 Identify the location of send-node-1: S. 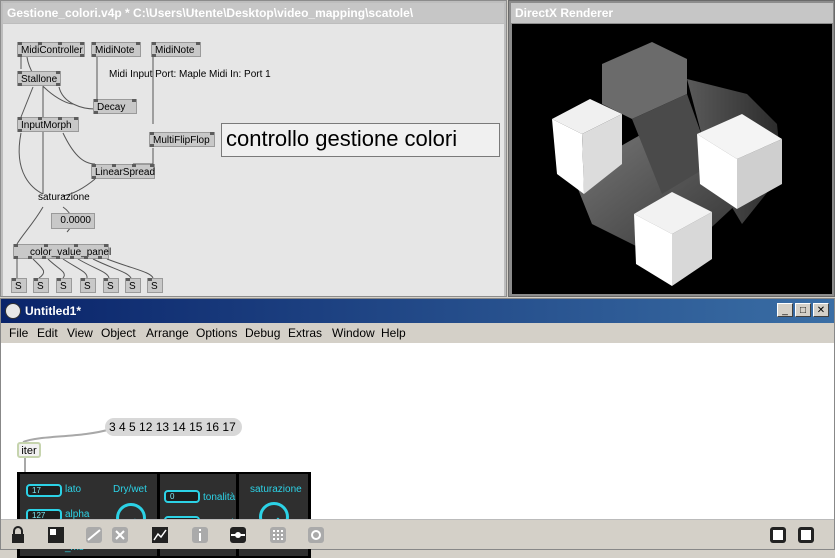
(19, 285).